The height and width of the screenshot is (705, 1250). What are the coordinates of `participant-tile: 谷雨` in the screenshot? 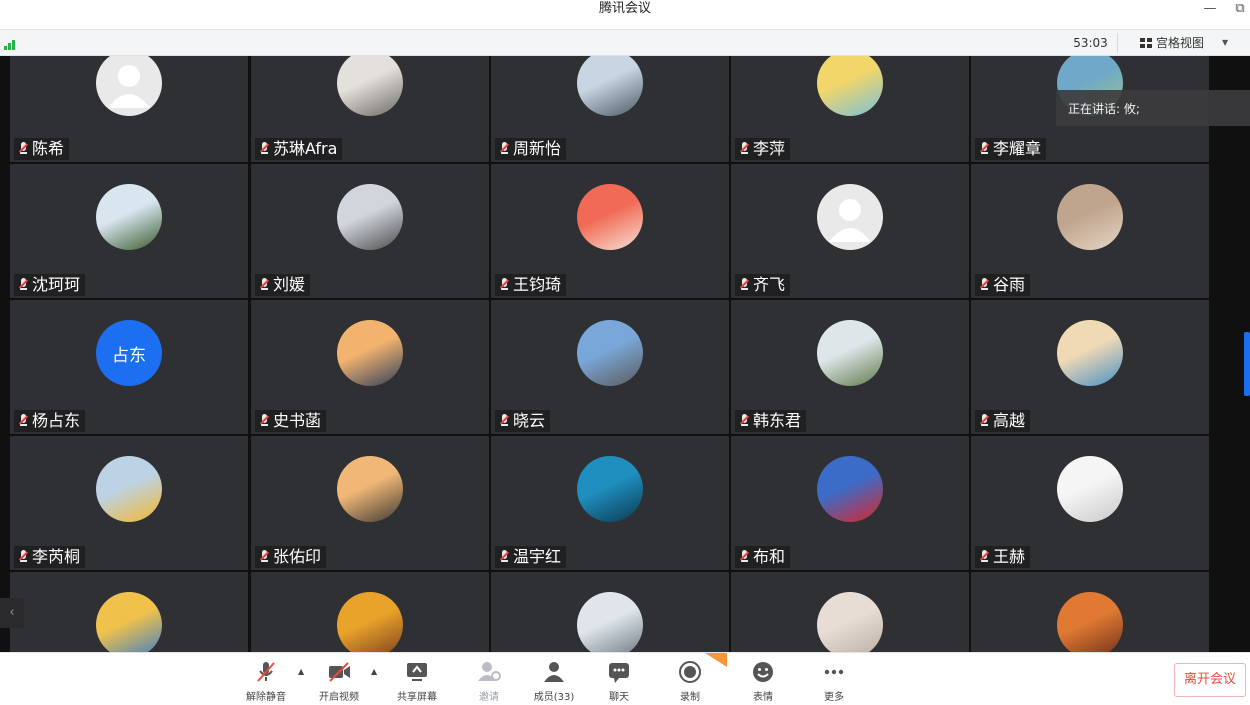 It's located at (1090, 231).